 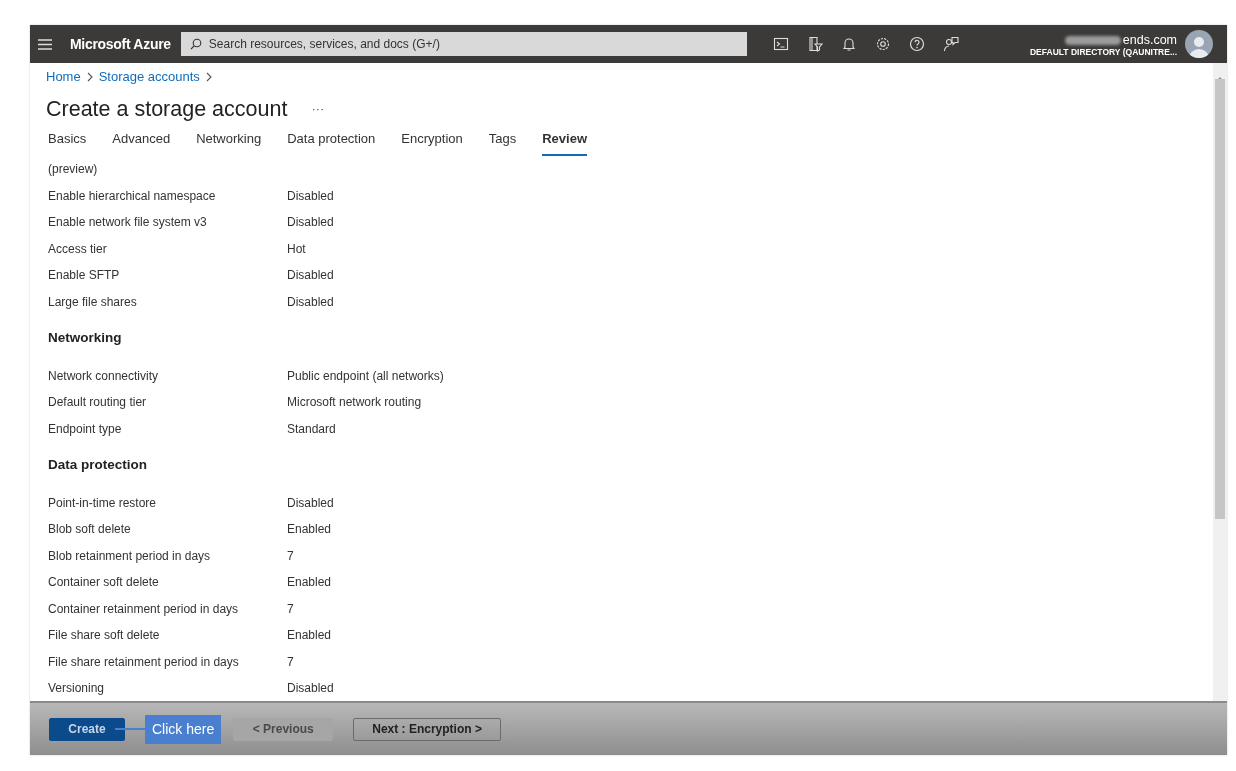 What do you see at coordinates (103, 503) in the screenshot?
I see `field-label: Point-in-time restore` at bounding box center [103, 503].